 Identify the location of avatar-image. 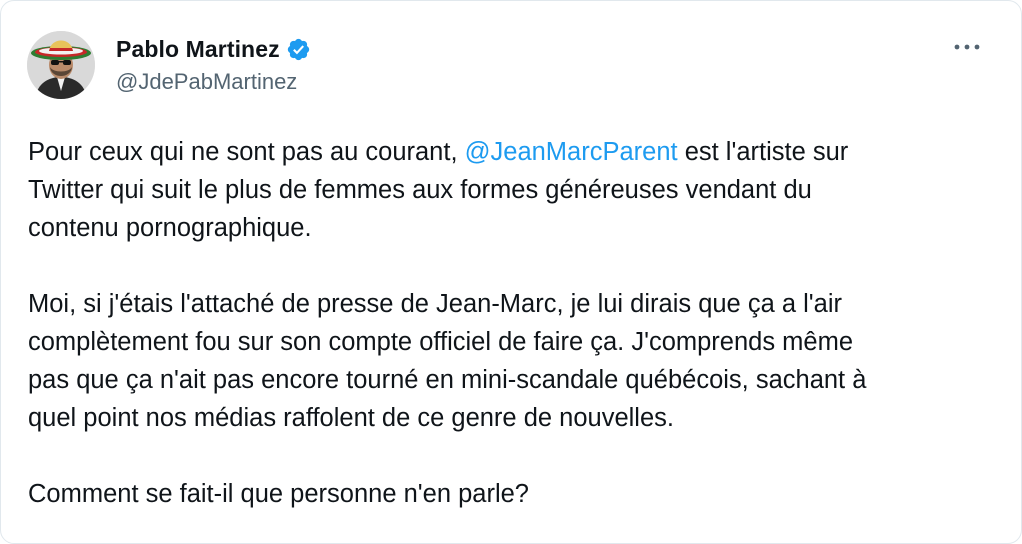
(61, 65).